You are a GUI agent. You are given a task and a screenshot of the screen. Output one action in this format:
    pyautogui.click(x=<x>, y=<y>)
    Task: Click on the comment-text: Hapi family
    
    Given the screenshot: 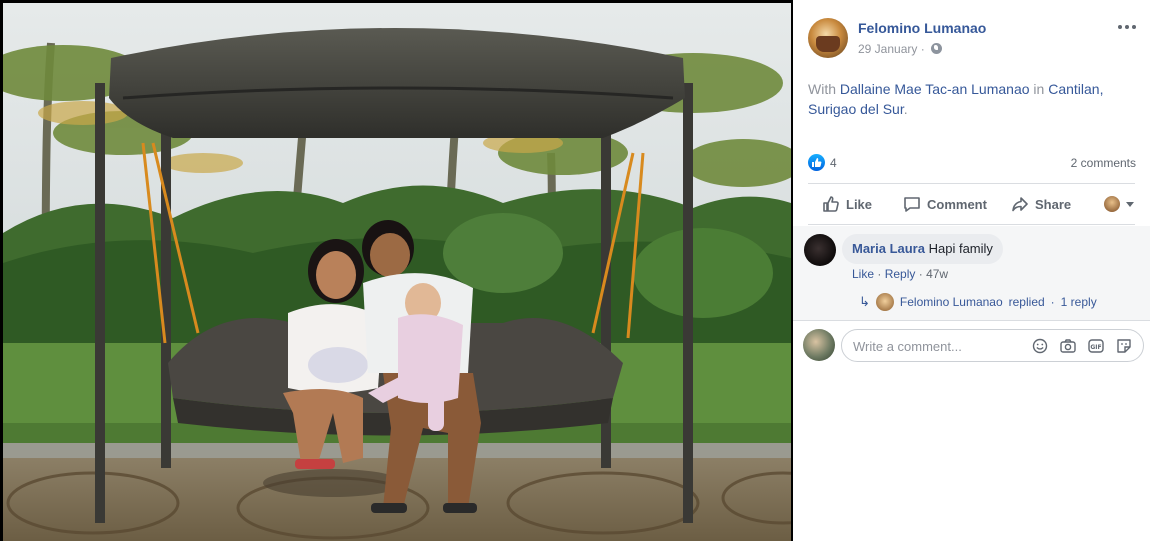 What is the action you would take?
    pyautogui.click(x=960, y=248)
    